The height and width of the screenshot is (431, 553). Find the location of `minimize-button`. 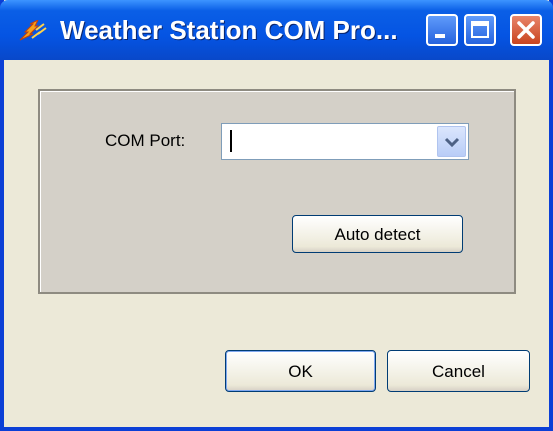

minimize-button is located at coordinates (442, 30).